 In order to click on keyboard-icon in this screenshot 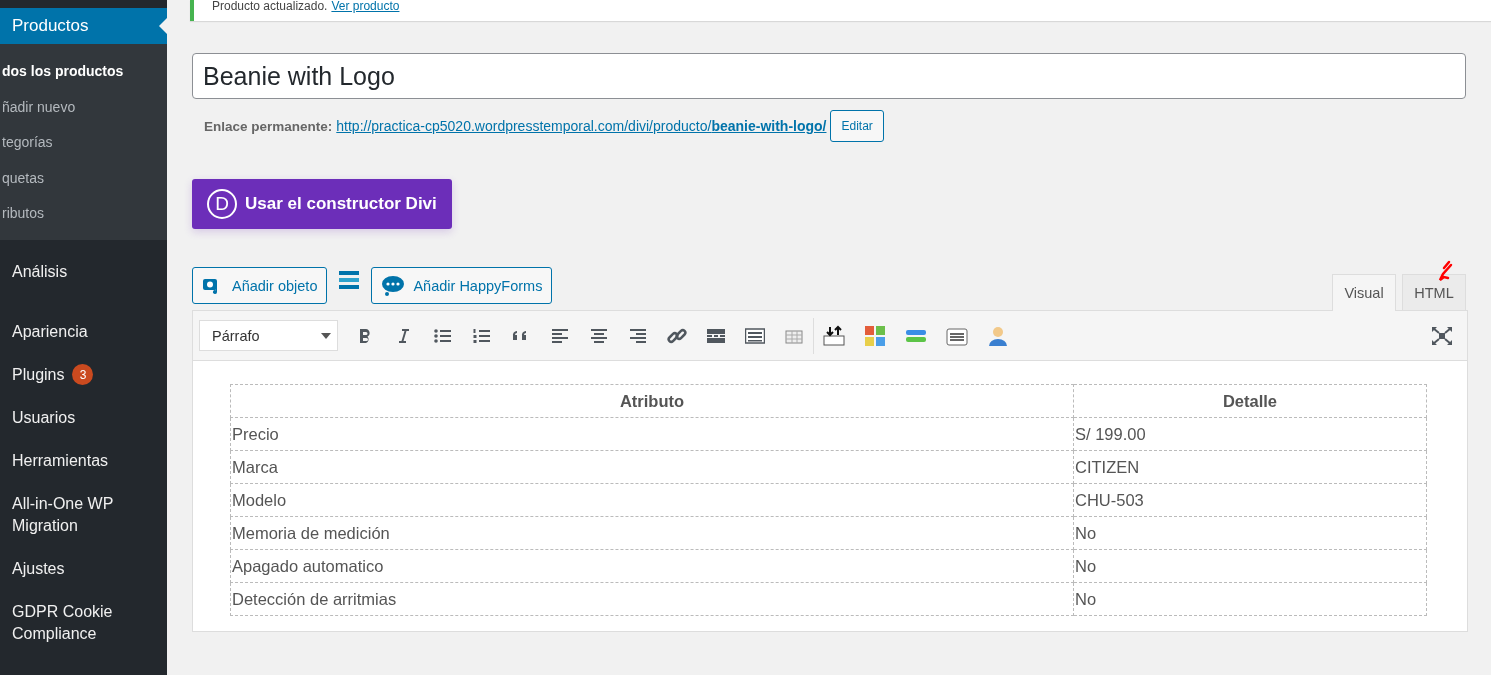, I will do `click(755, 335)`.